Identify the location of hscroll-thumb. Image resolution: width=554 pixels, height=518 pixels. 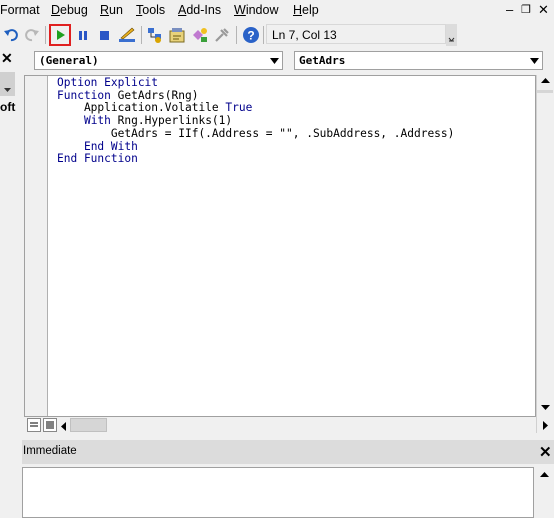
(88, 425).